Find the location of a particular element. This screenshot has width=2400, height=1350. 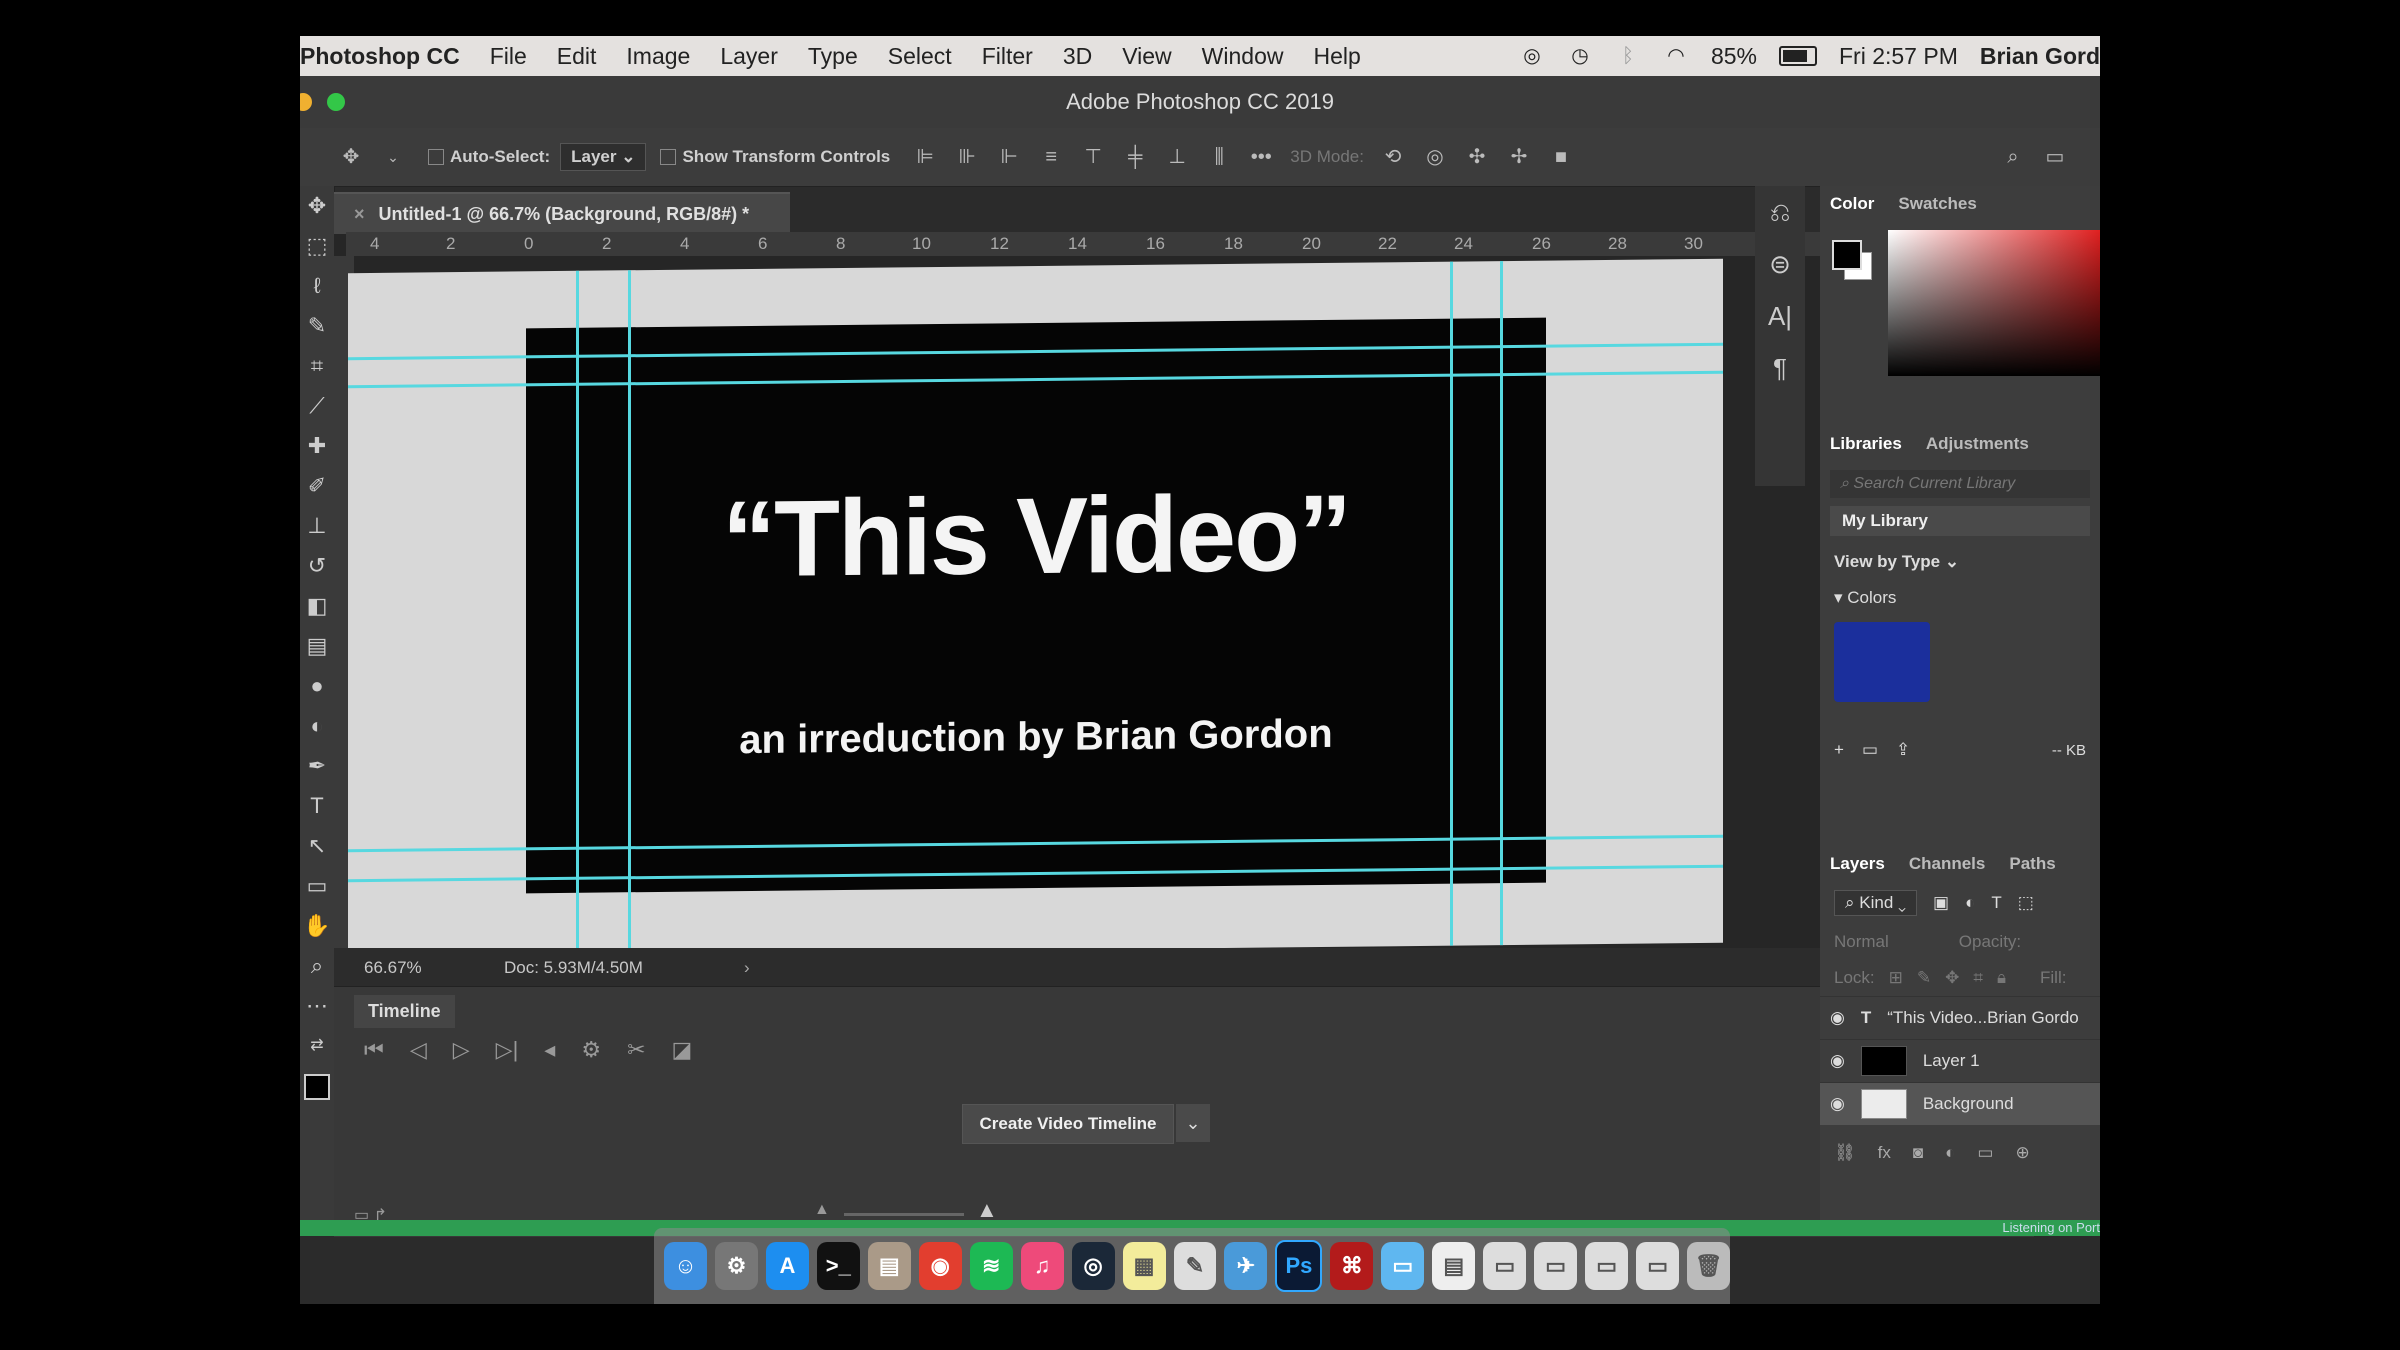

textedit-icon: ✎ is located at coordinates (1195, 1266).